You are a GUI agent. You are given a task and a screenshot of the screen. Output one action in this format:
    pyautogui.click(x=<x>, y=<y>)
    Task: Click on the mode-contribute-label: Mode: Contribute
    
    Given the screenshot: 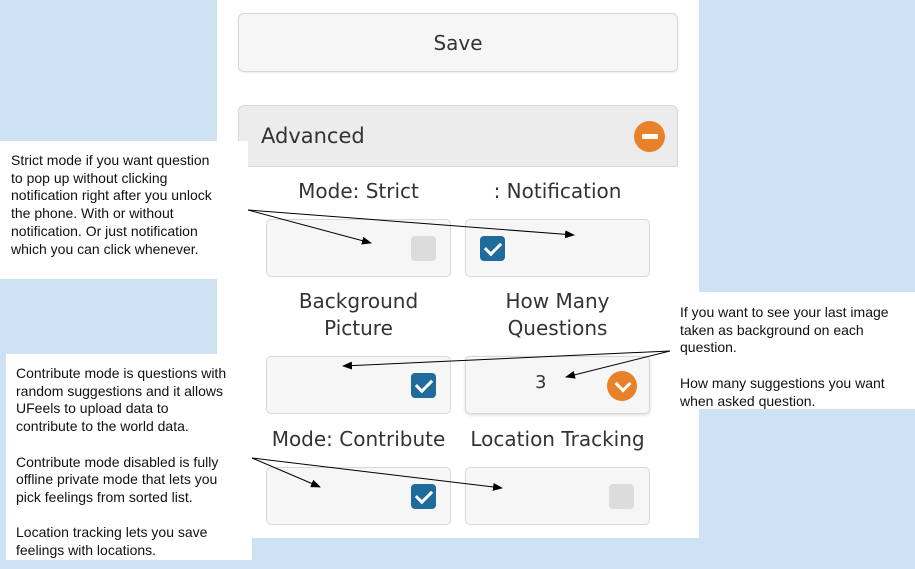 What is the action you would take?
    pyautogui.click(x=358, y=439)
    